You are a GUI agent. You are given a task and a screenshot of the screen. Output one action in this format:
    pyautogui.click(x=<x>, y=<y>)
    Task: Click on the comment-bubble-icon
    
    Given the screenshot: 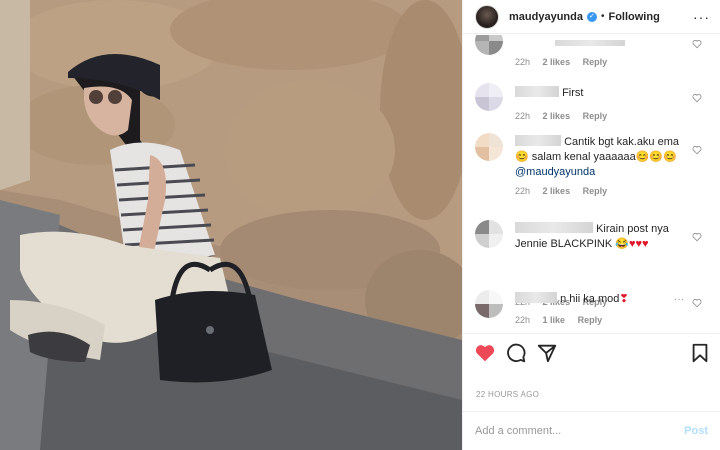 What is the action you would take?
    pyautogui.click(x=516, y=353)
    